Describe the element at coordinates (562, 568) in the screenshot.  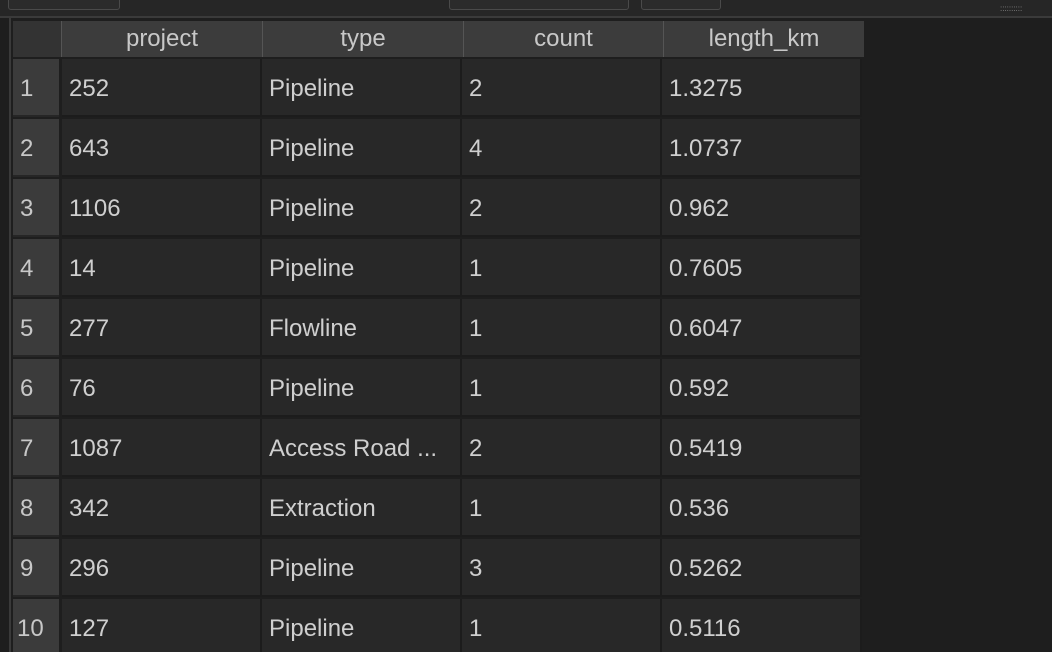
I see `cell-count: 3` at that location.